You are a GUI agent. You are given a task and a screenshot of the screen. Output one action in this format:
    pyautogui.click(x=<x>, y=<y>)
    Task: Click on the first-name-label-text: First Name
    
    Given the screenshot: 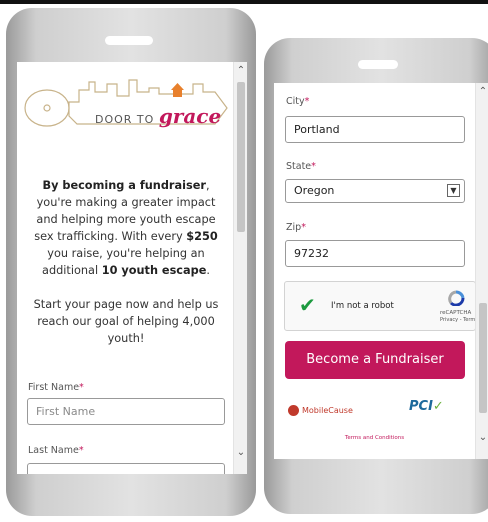 What is the action you would take?
    pyautogui.click(x=54, y=387)
    